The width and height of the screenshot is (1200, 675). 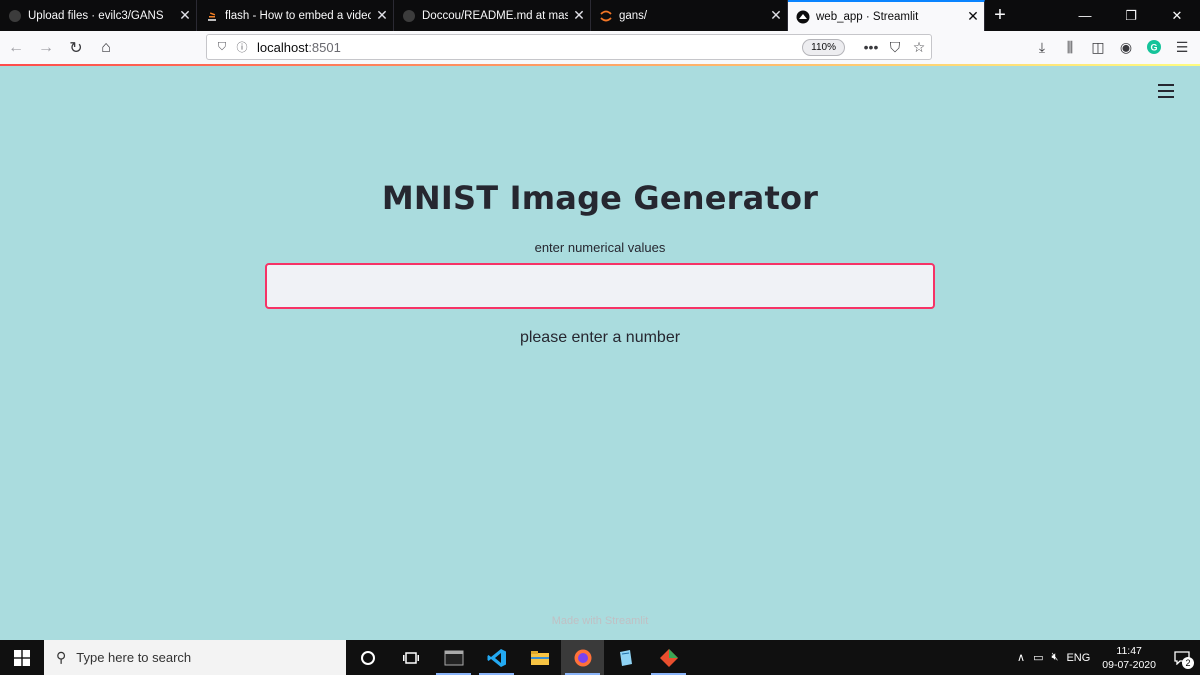 I want to click on browser-tab-1: Upload files · evilc3/GANS ✕, so click(x=98, y=15).